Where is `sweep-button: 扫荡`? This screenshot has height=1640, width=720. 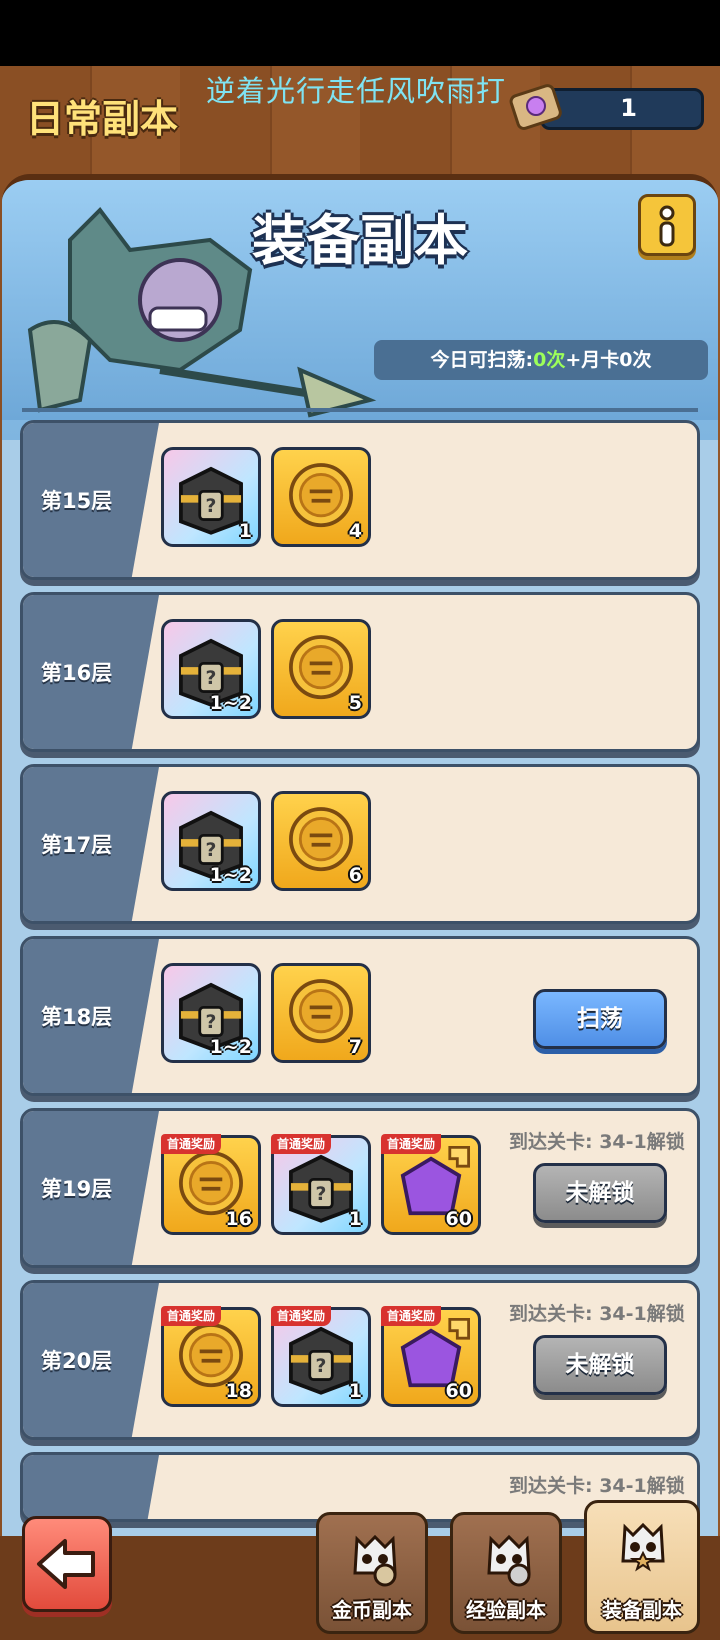
sweep-button: 扫荡 is located at coordinates (600, 1019).